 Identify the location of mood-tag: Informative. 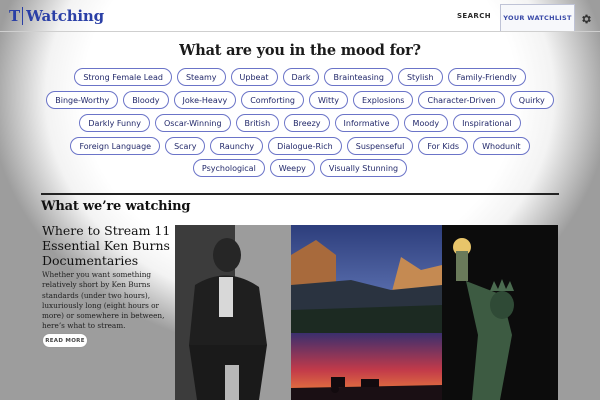
(366, 123).